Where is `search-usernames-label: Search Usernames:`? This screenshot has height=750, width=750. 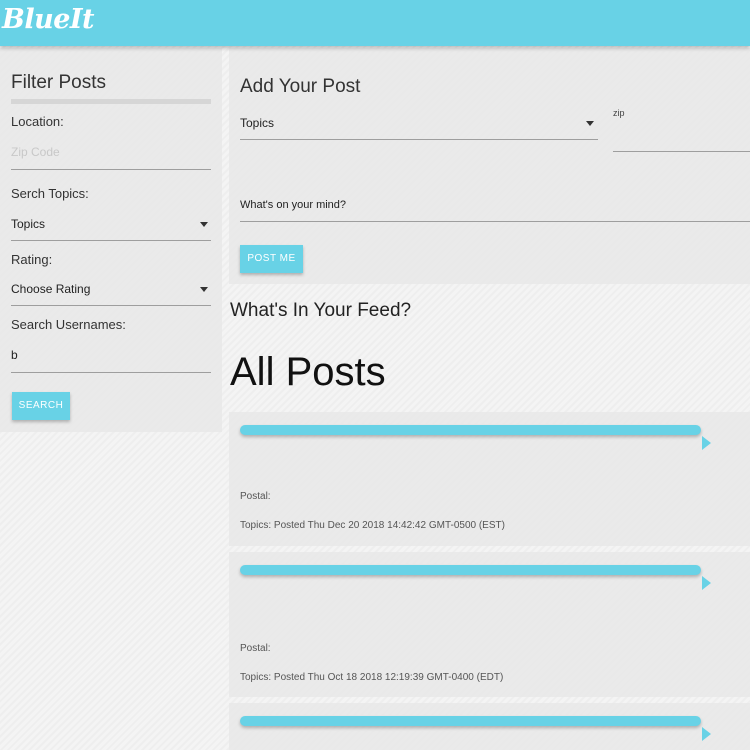 search-usernames-label: Search Usernames: is located at coordinates (68, 324).